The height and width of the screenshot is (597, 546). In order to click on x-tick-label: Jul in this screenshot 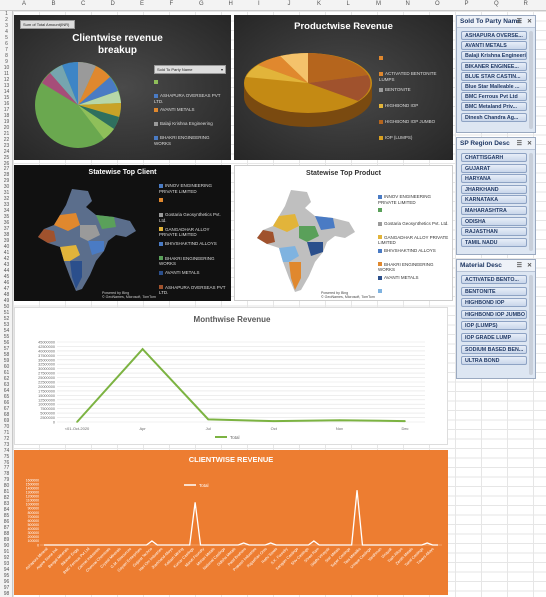, I will do `click(208, 428)`.